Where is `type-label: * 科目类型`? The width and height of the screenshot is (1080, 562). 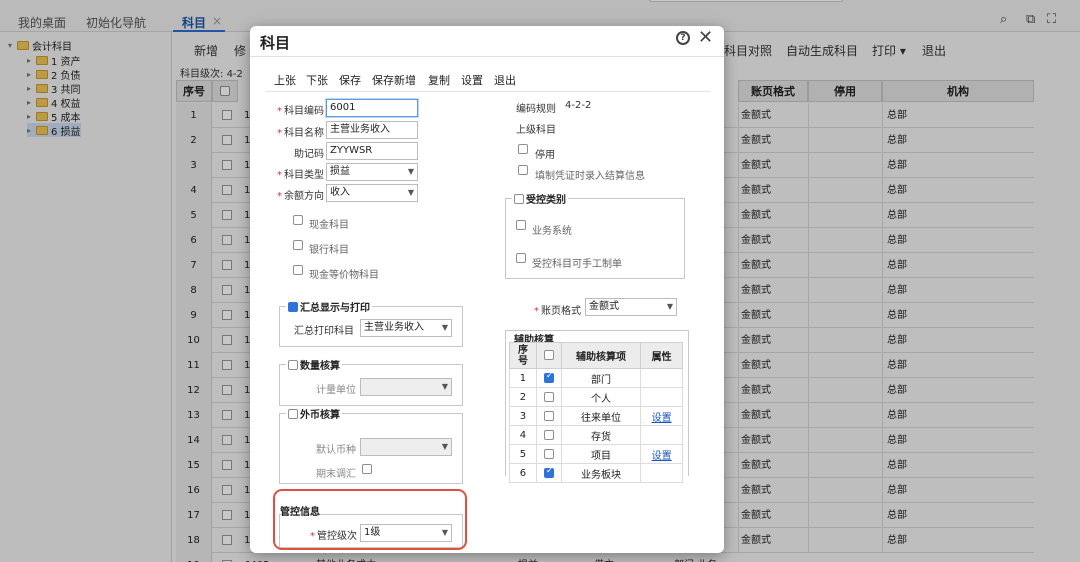
type-label: * 科目类型 is located at coordinates (300, 175).